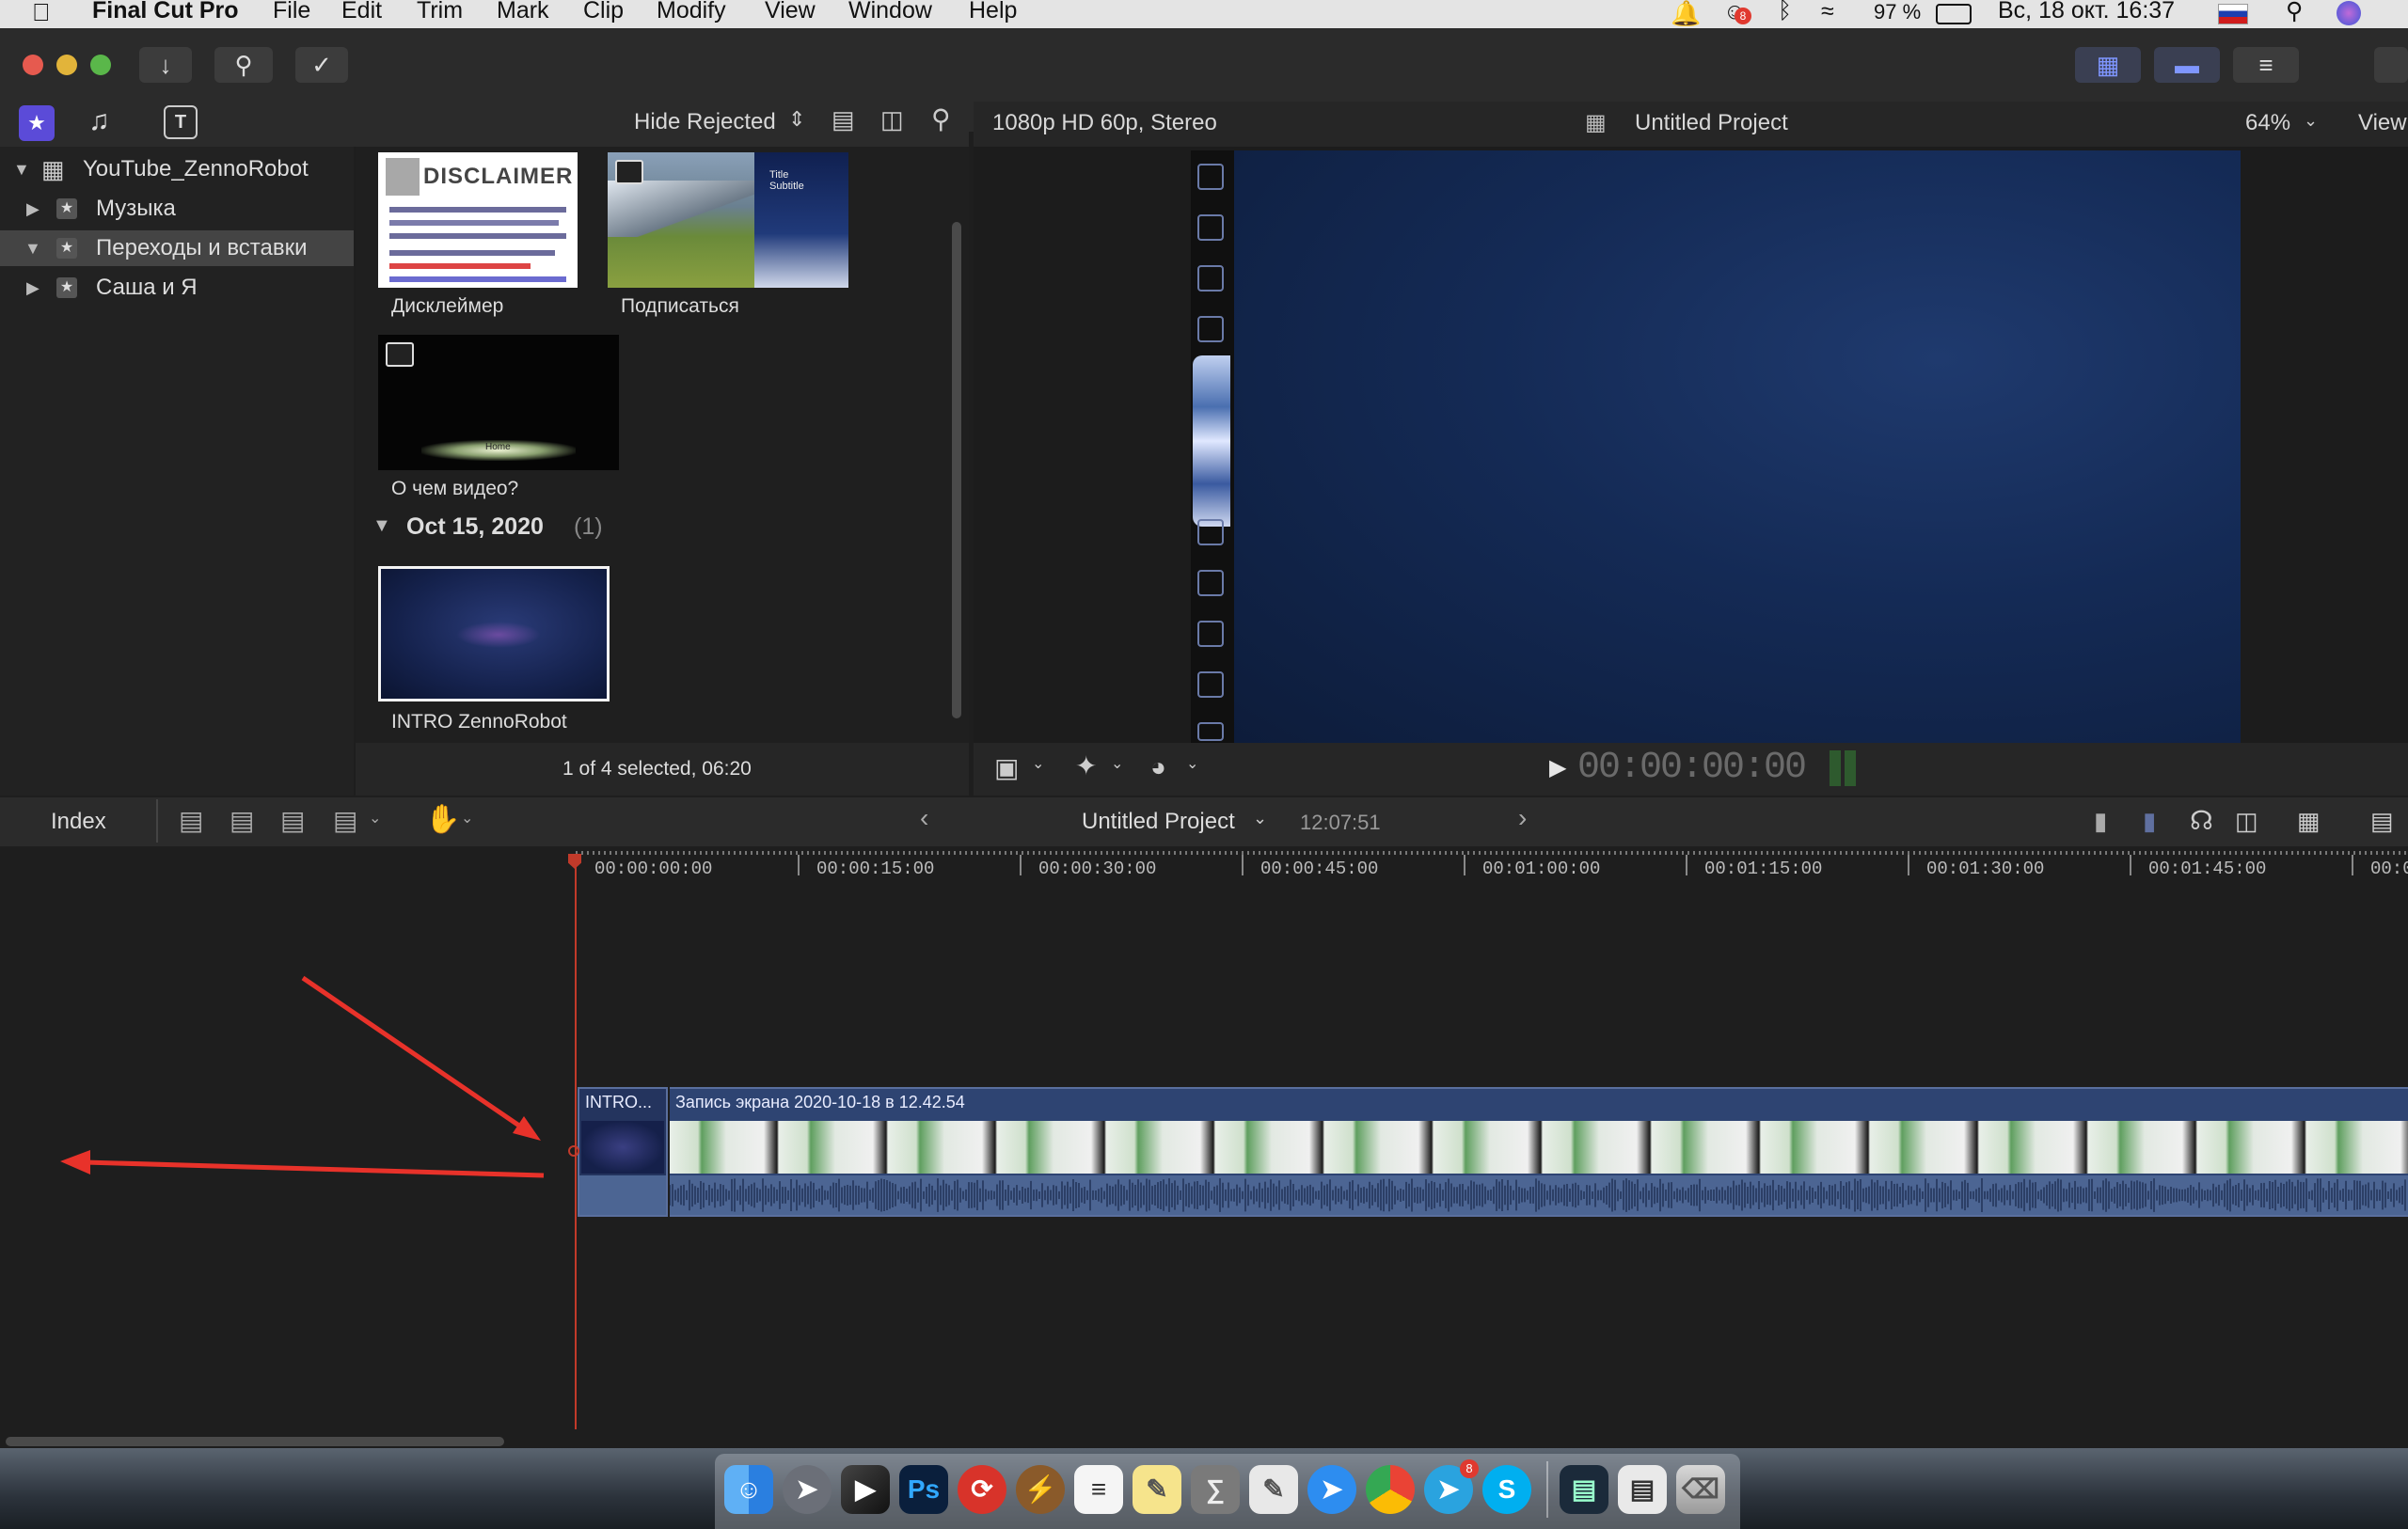 The width and height of the screenshot is (2408, 1529). What do you see at coordinates (892, 120) in the screenshot?
I see `filmstrip-view-icon: ◫` at bounding box center [892, 120].